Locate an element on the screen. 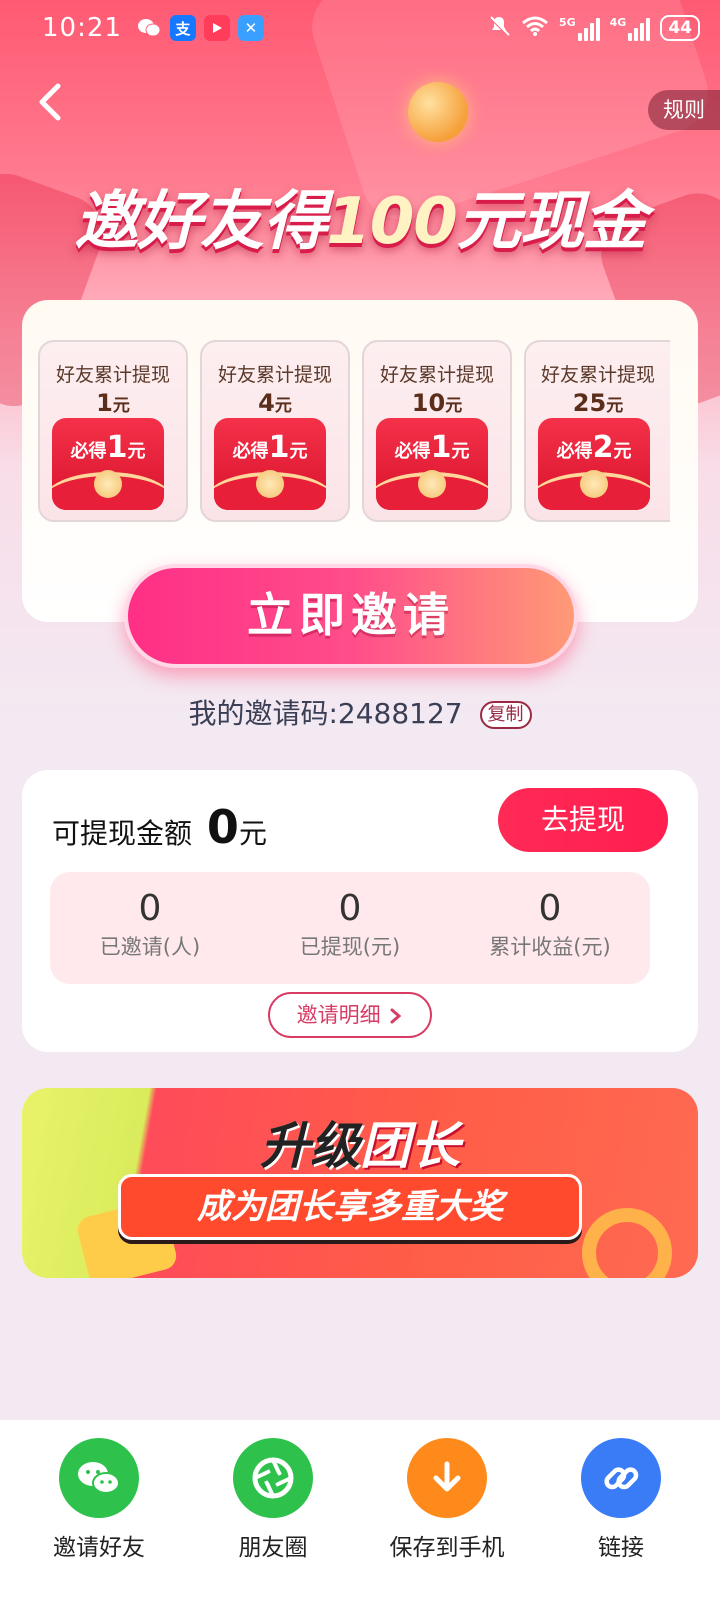 This screenshot has height=1612, width=720. stats-panel: 0 已邀请(人) 0 已提现(元) 0 累计收益(元) is located at coordinates (350, 928).